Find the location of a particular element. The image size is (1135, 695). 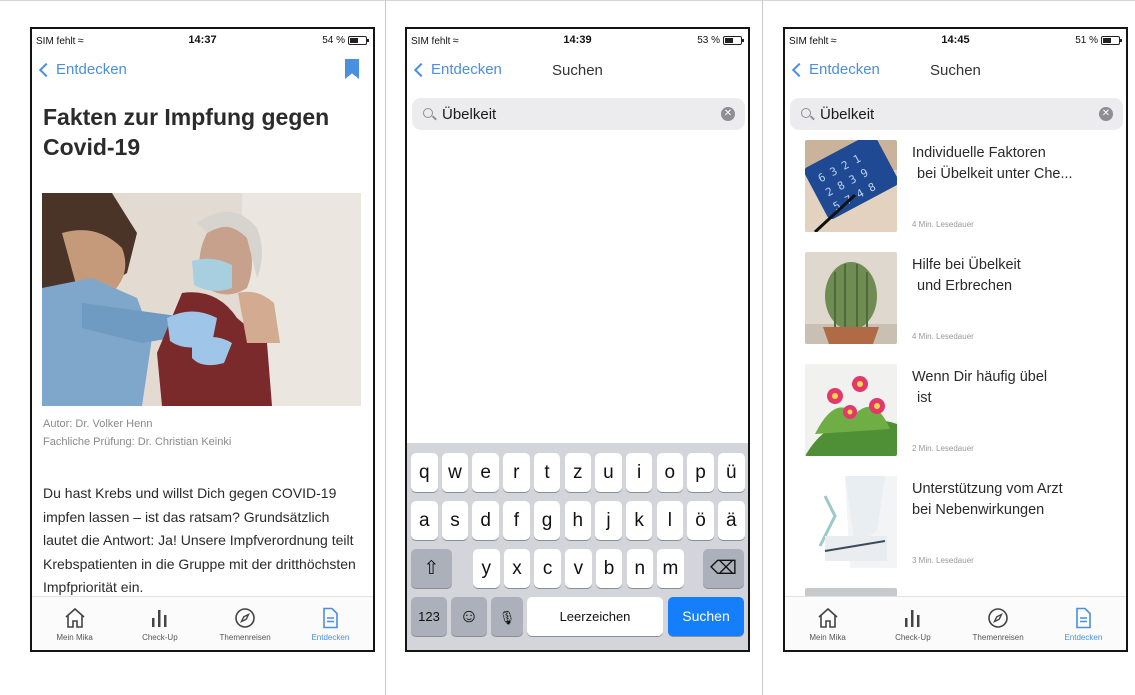

battery-percent: 53 % is located at coordinates (708, 40).